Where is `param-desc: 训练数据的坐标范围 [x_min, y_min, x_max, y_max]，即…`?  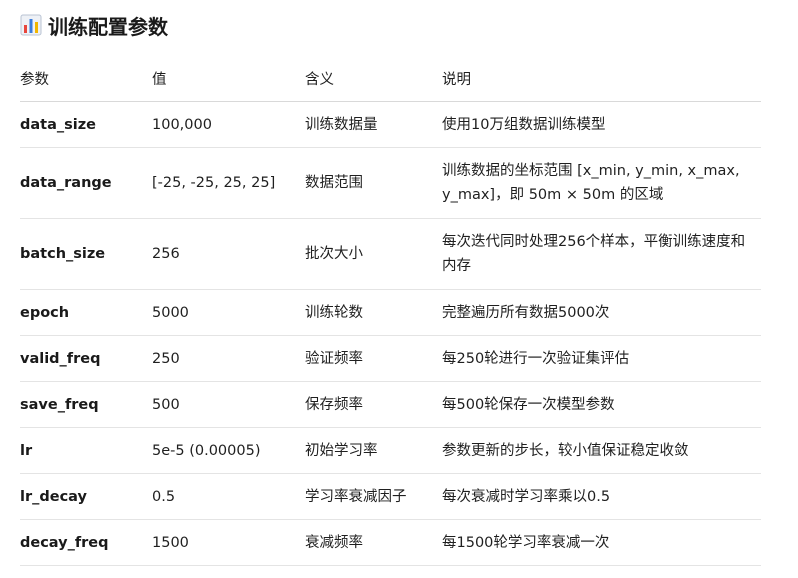
param-desc: 训练数据的坐标范围 [x_min, y_min, x_max, y_max]，即… is located at coordinates (601, 183).